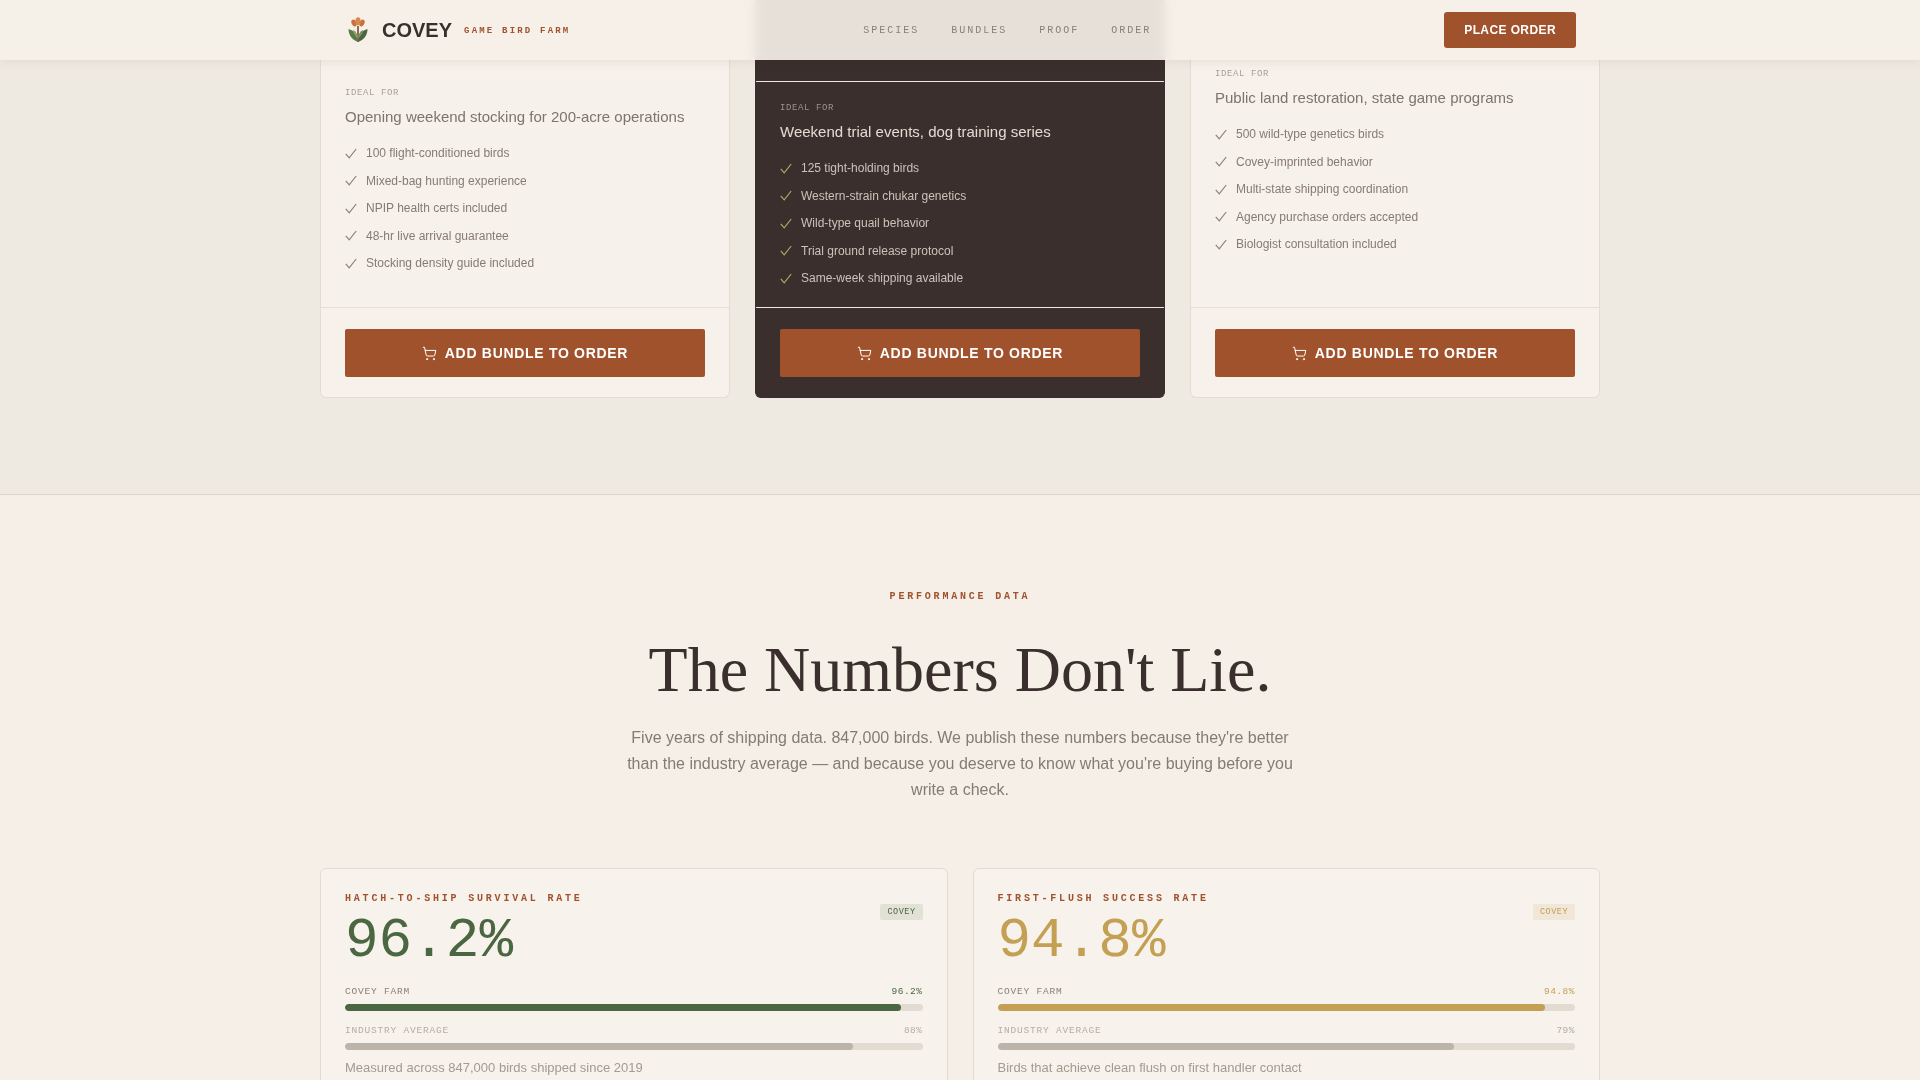 This screenshot has height=1080, width=1920. Describe the element at coordinates (450, 263) in the screenshot. I see `feature-text: Stocking density guide included` at that location.